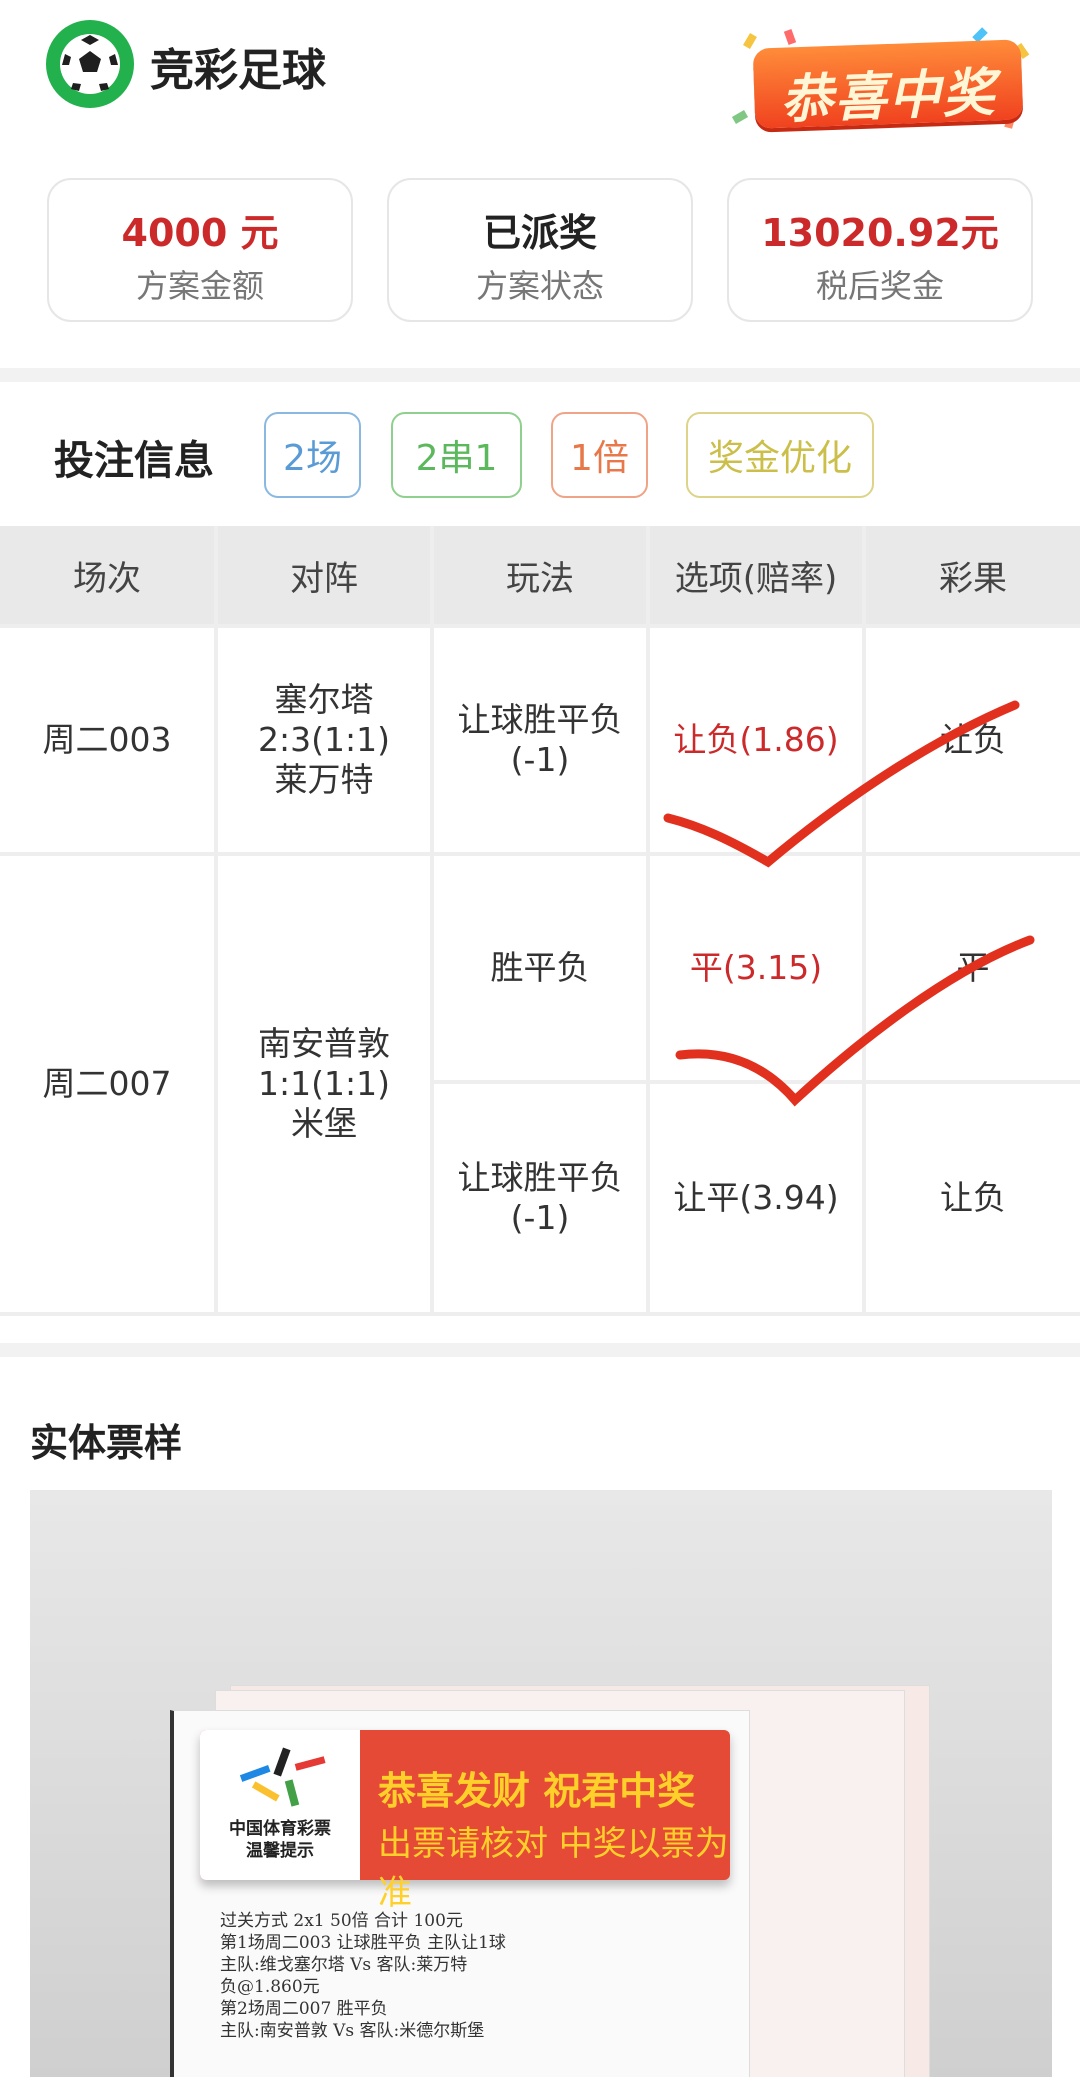 This screenshot has width=1080, height=2077. Describe the element at coordinates (344, 1965) in the screenshot. I see `ticket-print-line: 主队:维戈塞尔塔 Vs 客队:莱万特` at that location.